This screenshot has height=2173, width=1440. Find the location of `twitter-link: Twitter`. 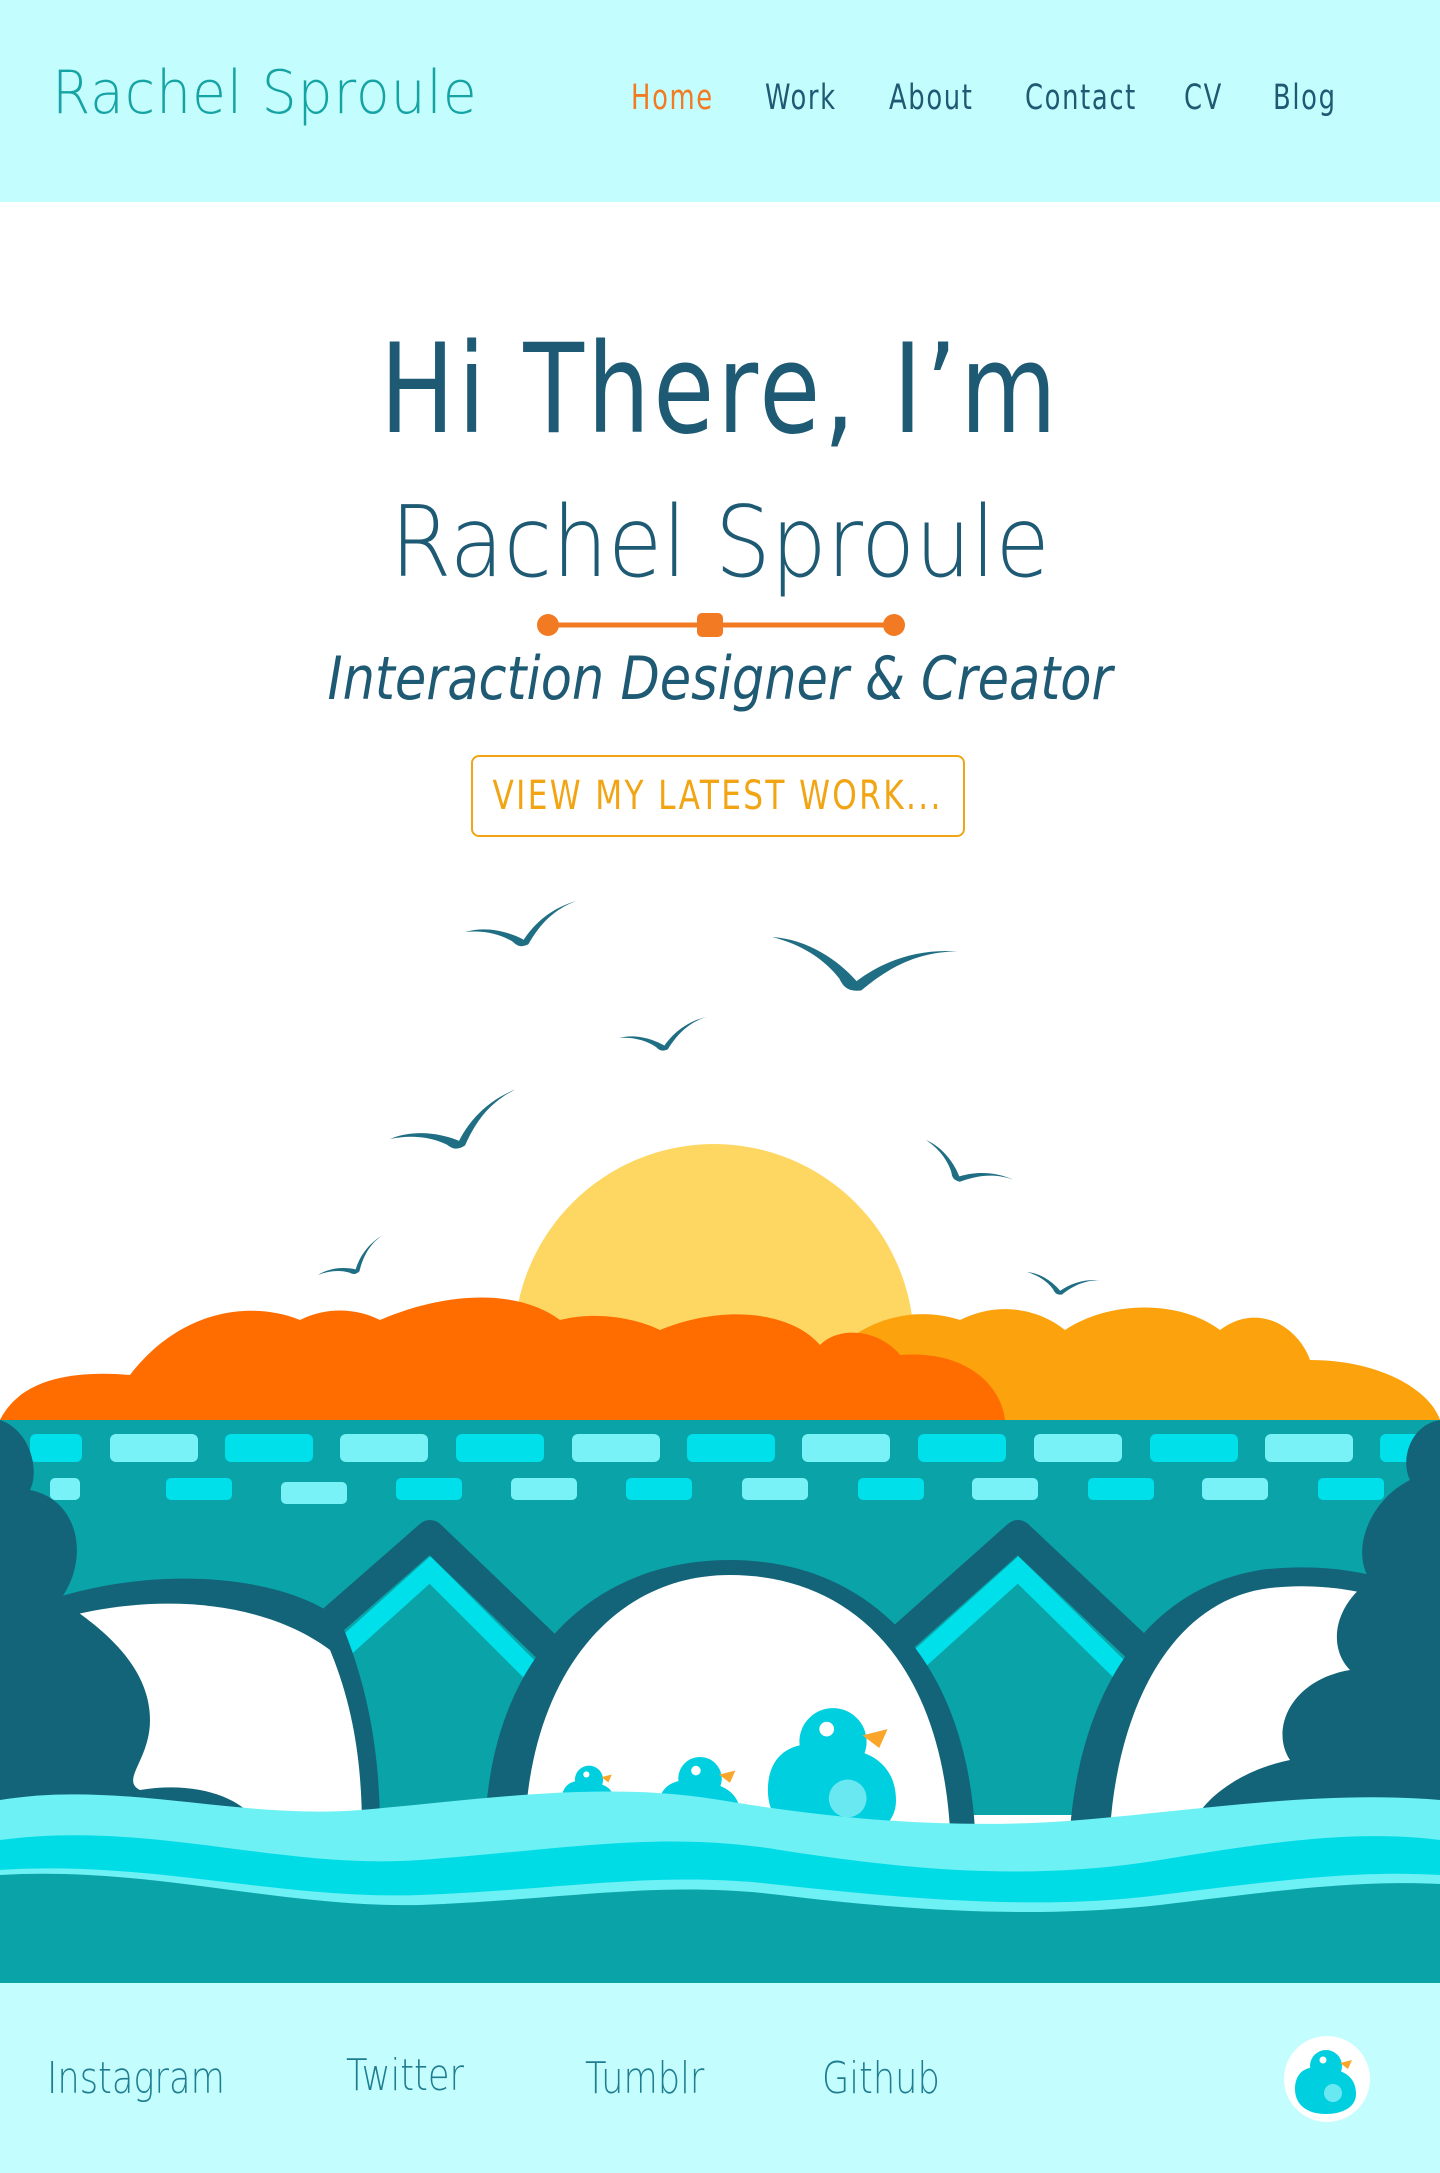

twitter-link: Twitter is located at coordinates (405, 2075).